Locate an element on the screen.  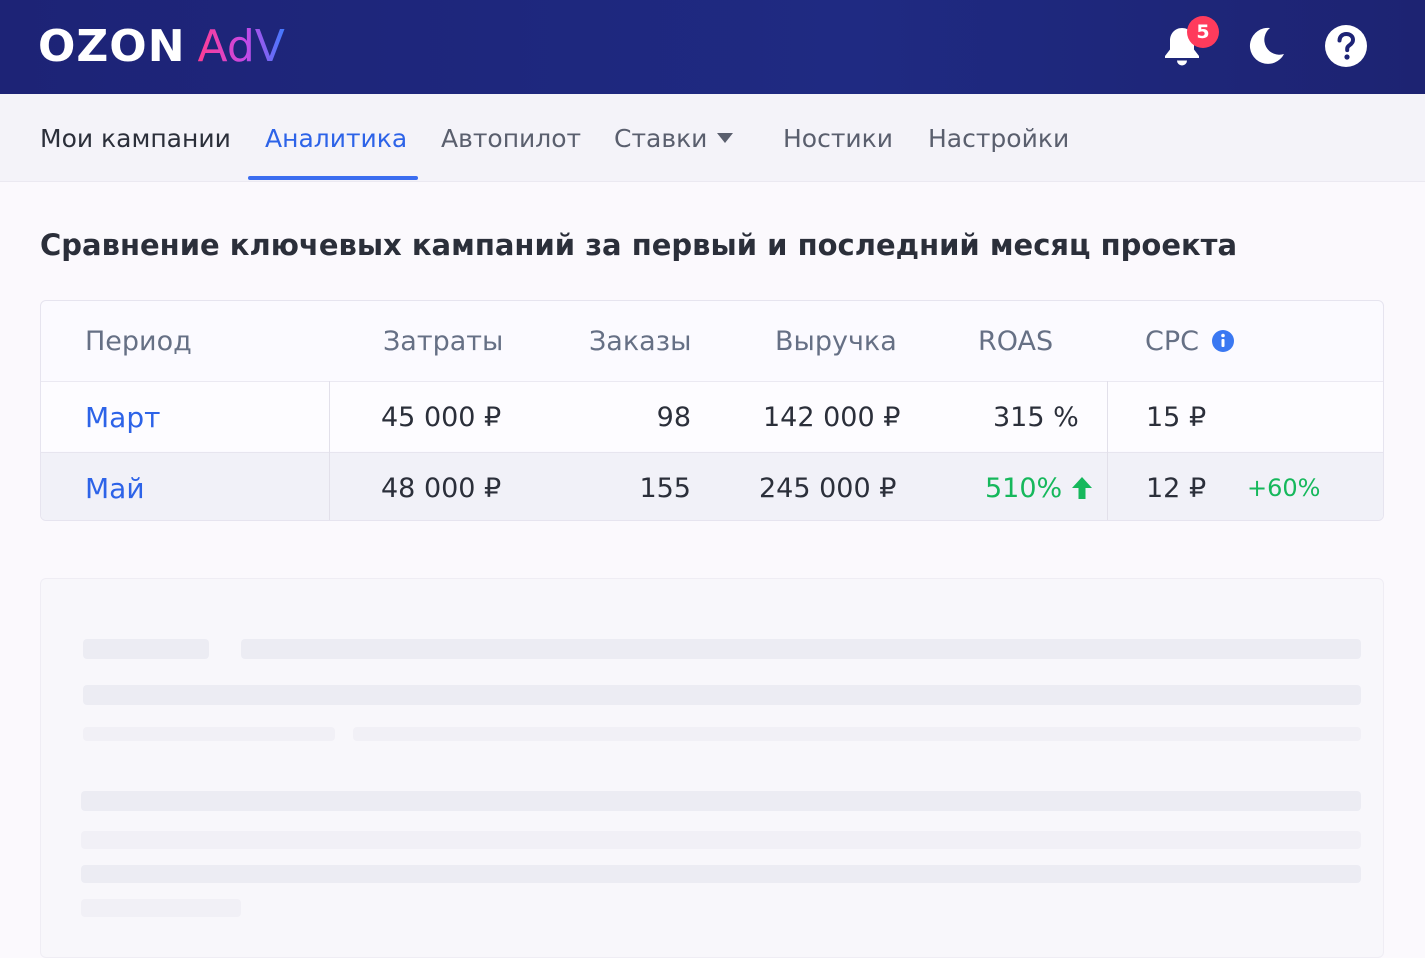
logo-ozon-text: OZON is located at coordinates (112, 46).